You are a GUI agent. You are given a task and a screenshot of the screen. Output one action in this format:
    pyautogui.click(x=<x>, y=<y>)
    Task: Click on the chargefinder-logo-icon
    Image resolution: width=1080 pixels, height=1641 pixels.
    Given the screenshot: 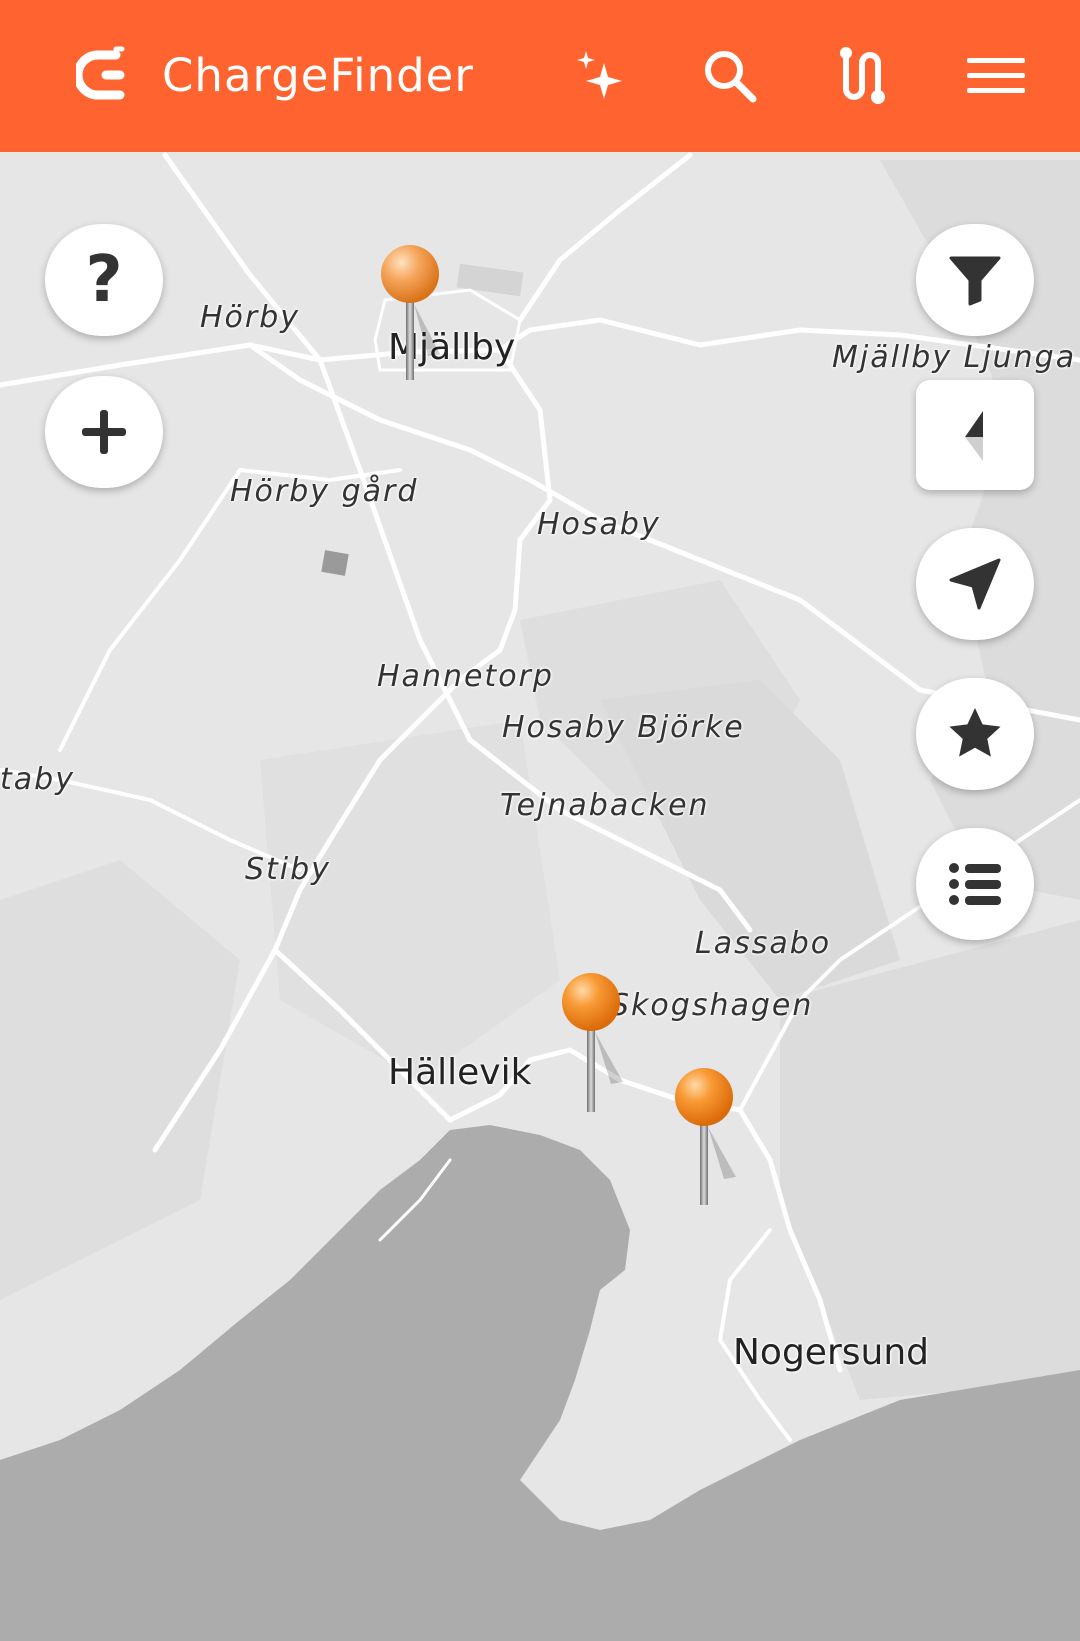 What is the action you would take?
    pyautogui.click(x=100, y=73)
    